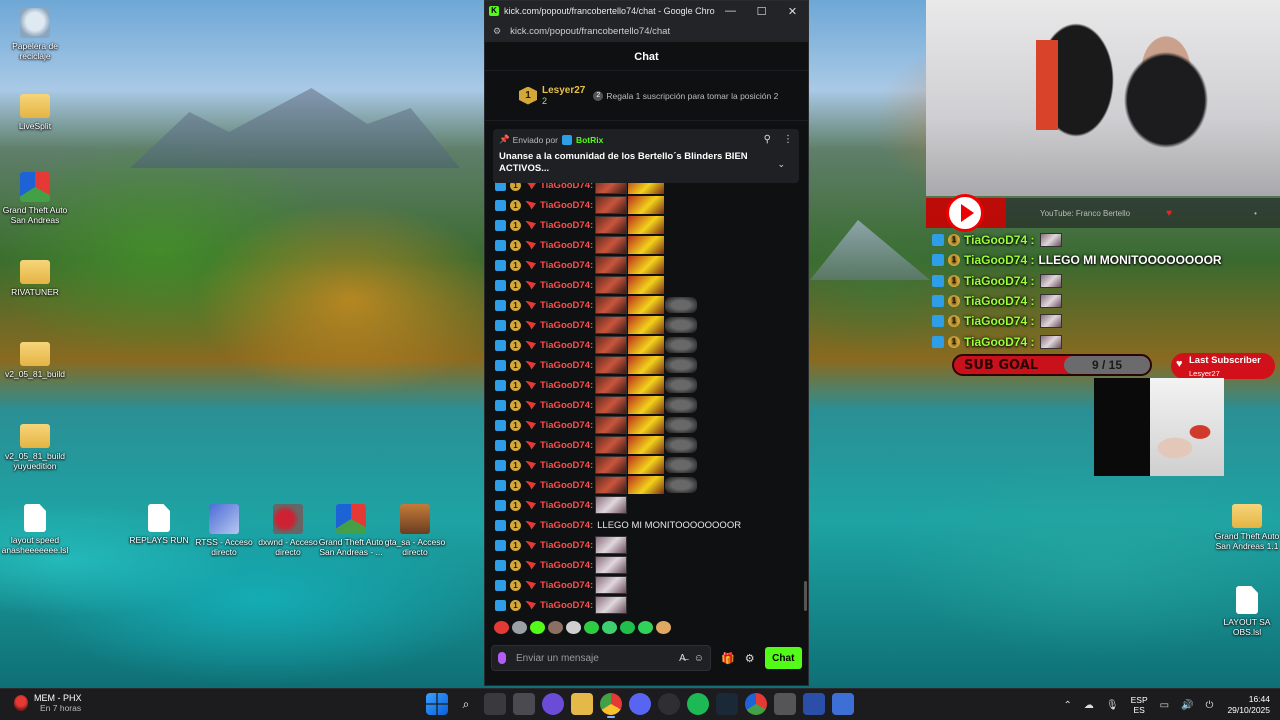 The height and width of the screenshot is (720, 1280). I want to click on obs-icon, so click(553, 704).